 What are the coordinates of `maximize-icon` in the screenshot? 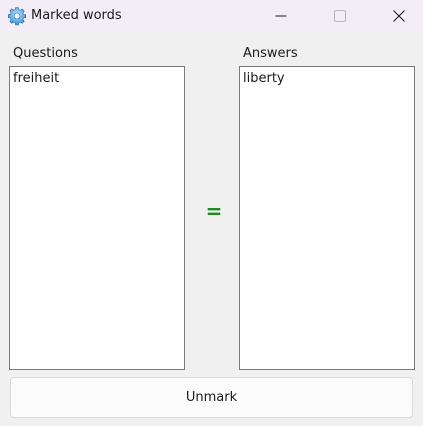 It's located at (340, 16).